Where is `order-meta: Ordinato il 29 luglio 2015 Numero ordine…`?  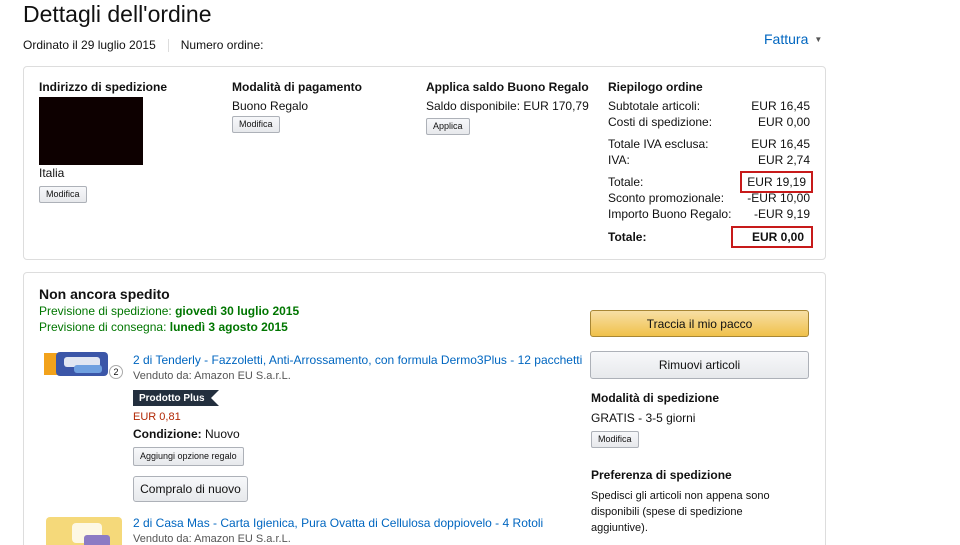 order-meta: Ordinato il 29 luglio 2015 Numero ordine… is located at coordinates (143, 45).